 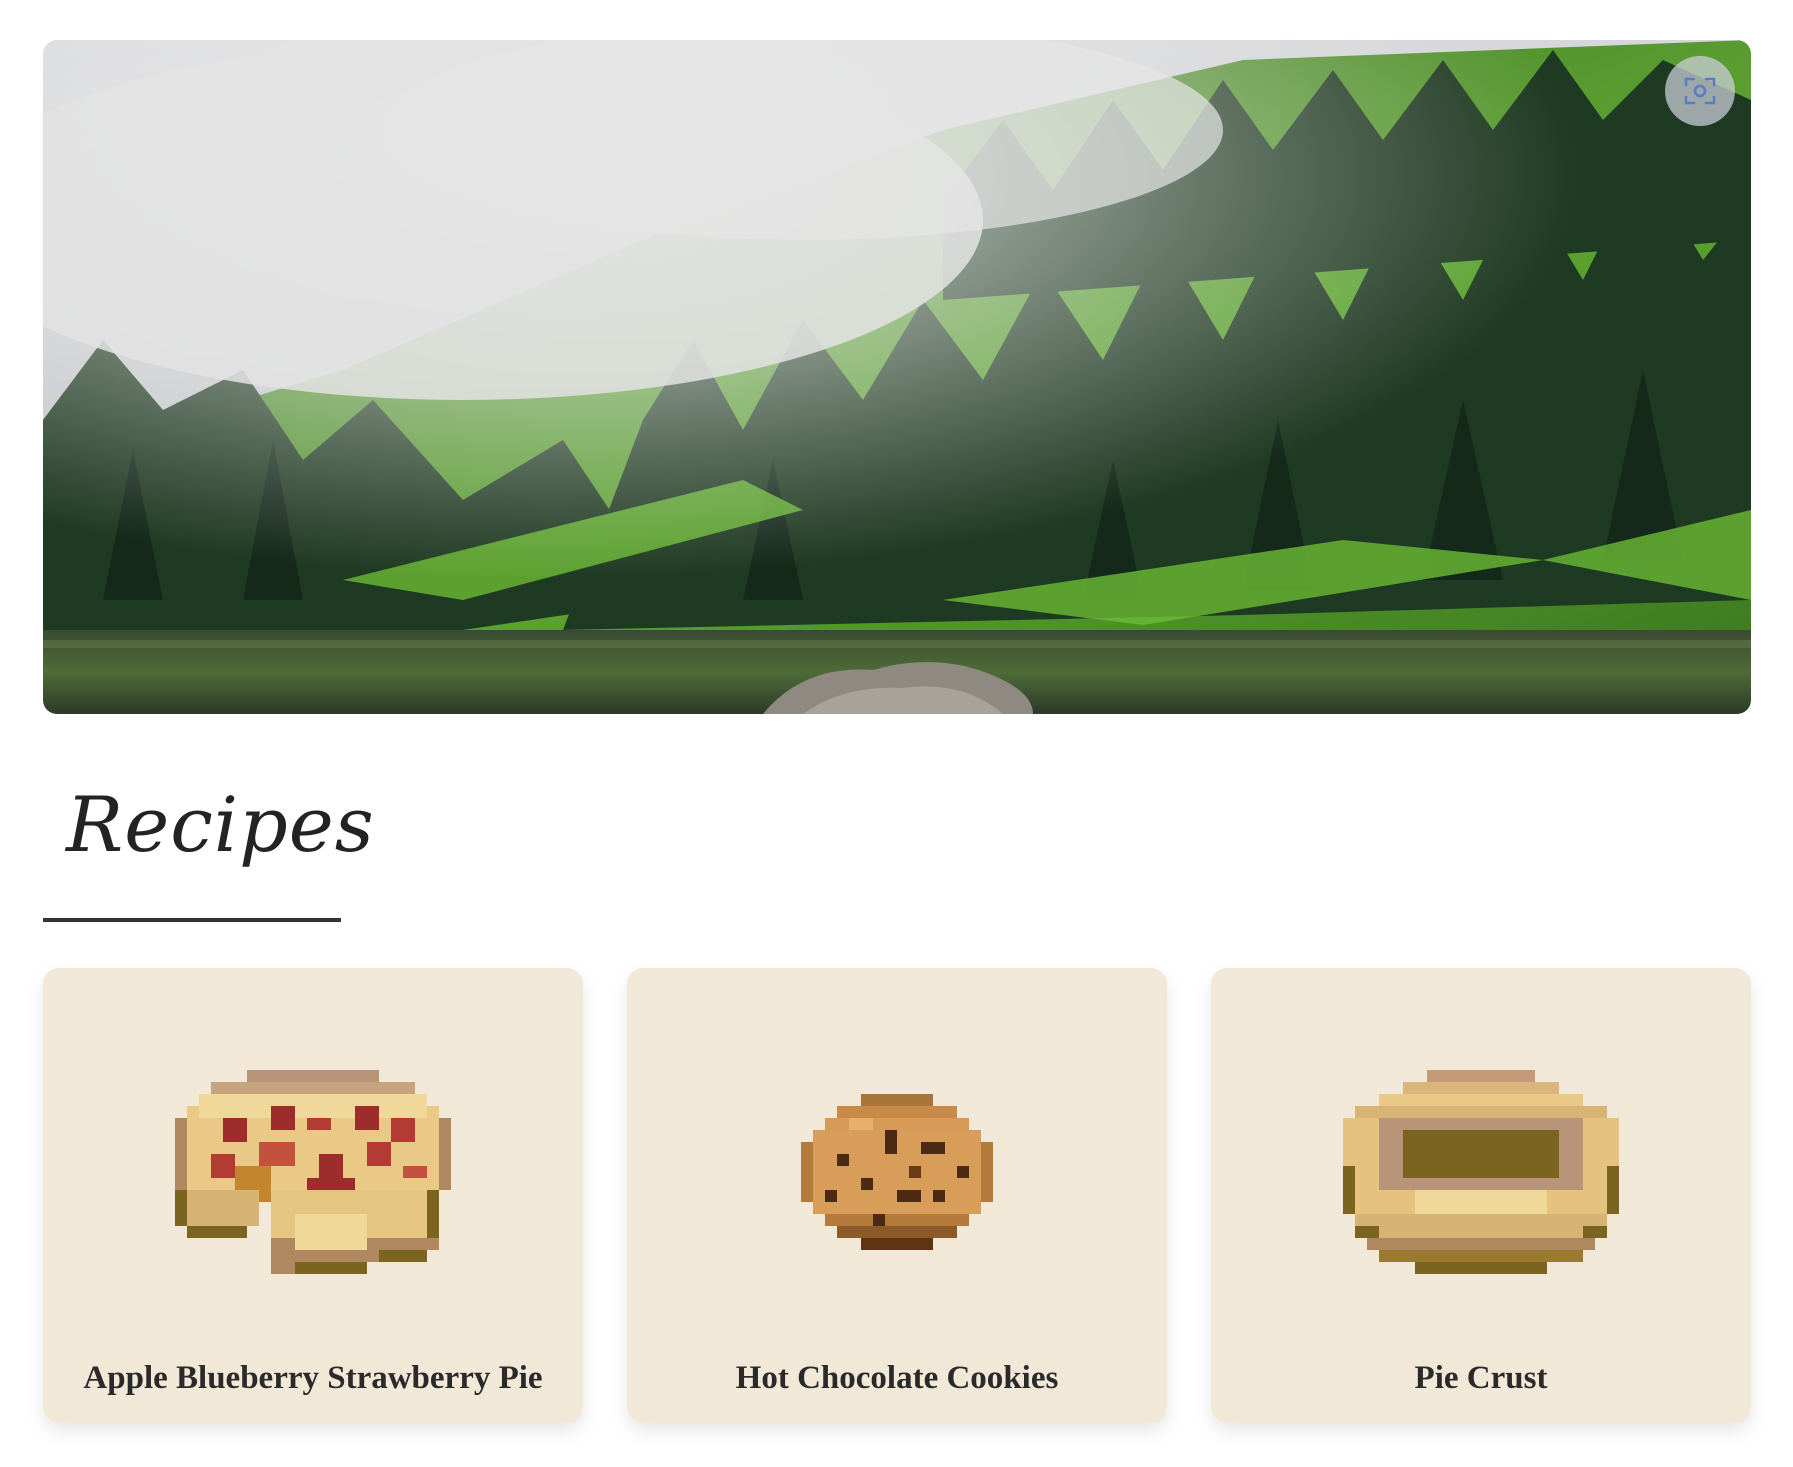 I want to click on page-title: Recipes, so click(x=220, y=824).